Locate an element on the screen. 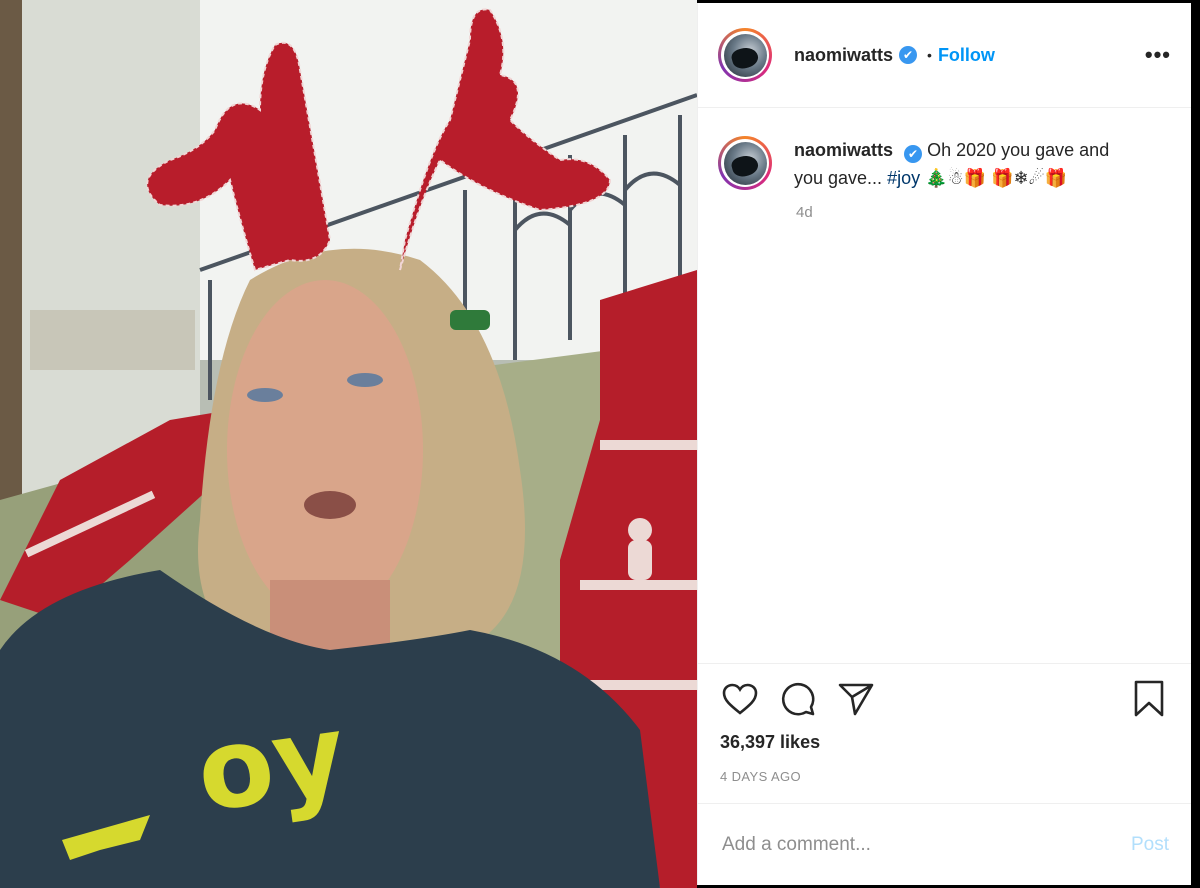 The image size is (1200, 888). comment-form: Post is located at coordinates (944, 844).